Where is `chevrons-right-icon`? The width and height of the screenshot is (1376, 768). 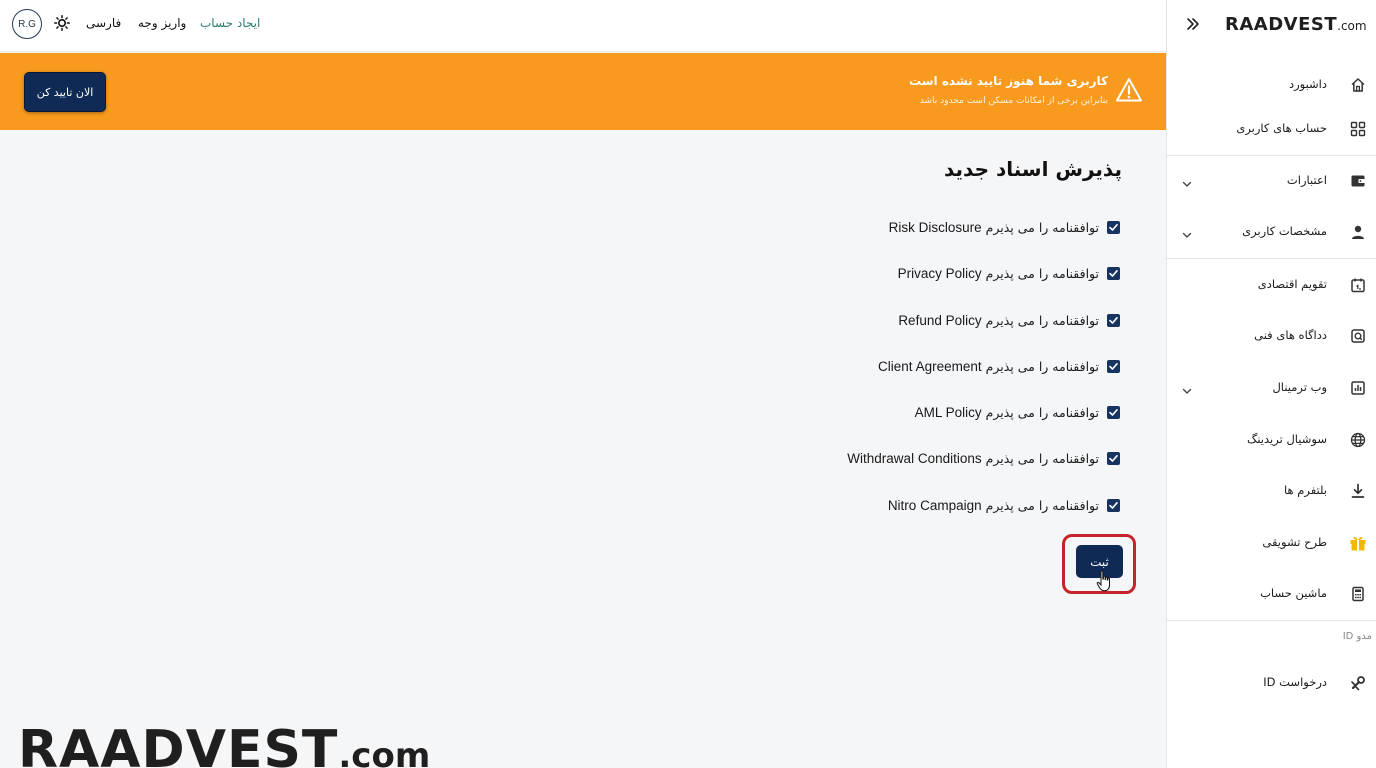
chevrons-right-icon is located at coordinates (1193, 24).